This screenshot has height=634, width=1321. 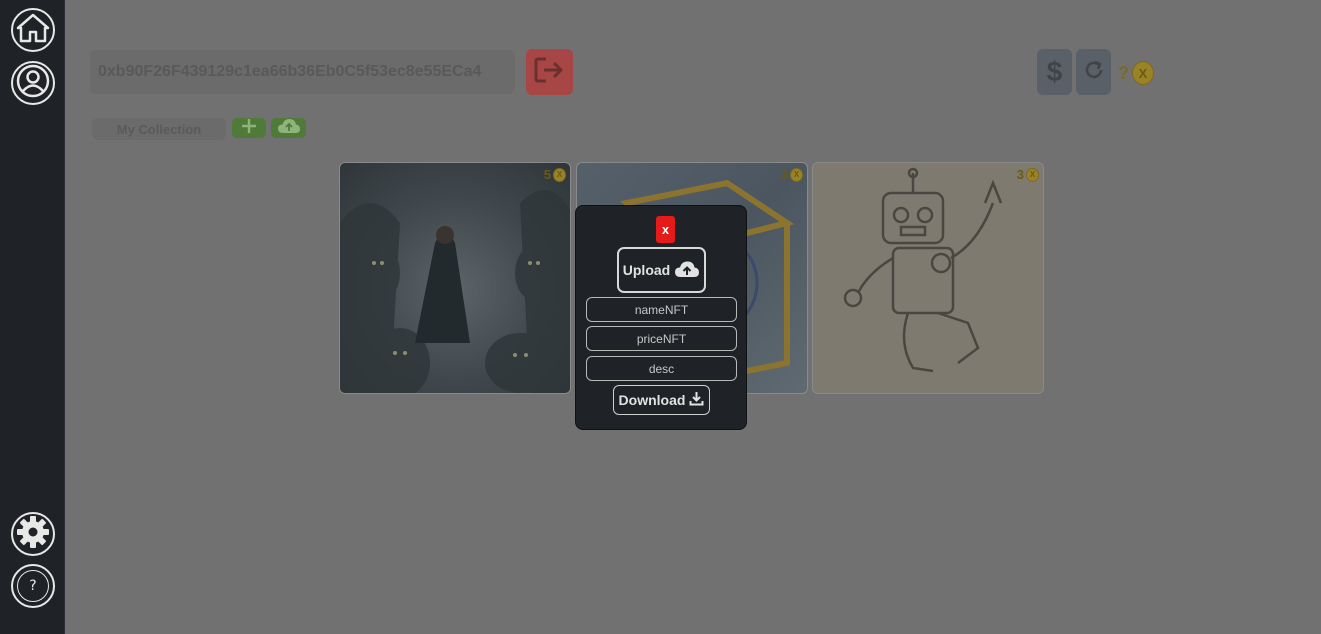 What do you see at coordinates (652, 400) in the screenshot?
I see `download-label: Download` at bounding box center [652, 400].